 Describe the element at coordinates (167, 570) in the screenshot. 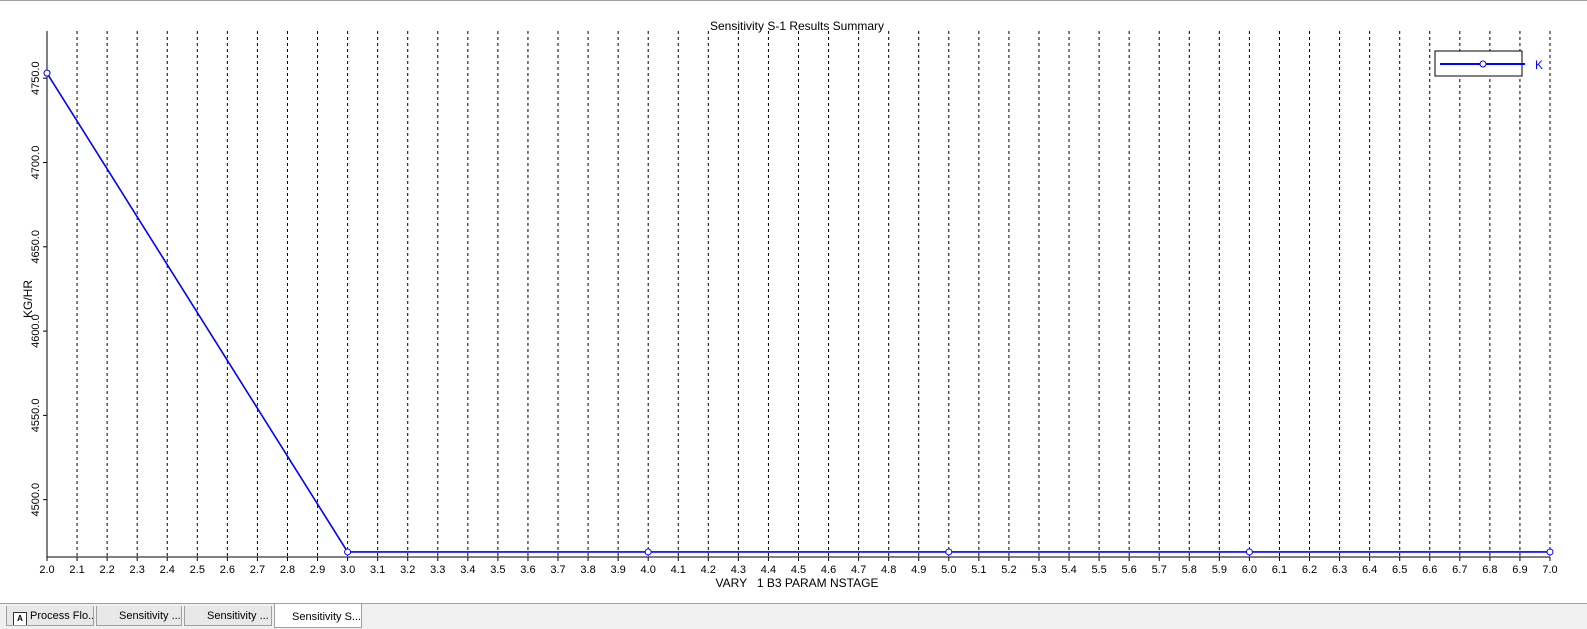

I see `x-tick-label: 2.4` at that location.